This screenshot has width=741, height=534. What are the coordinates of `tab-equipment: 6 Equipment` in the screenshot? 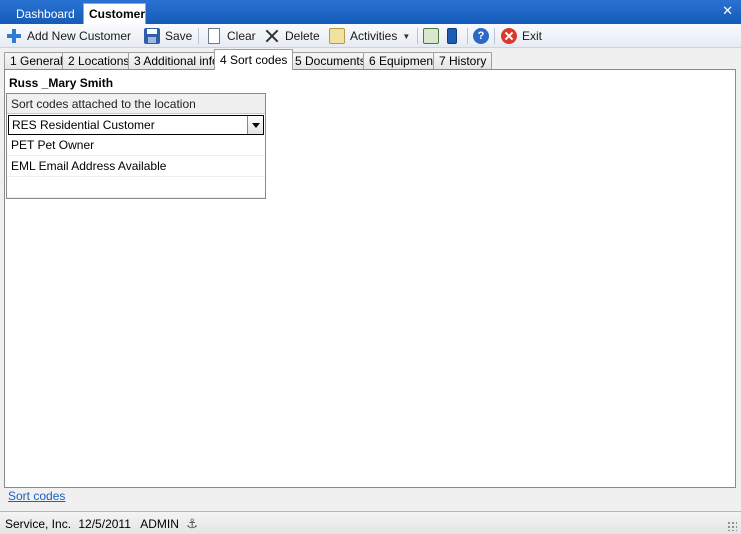 It's located at (403, 60).